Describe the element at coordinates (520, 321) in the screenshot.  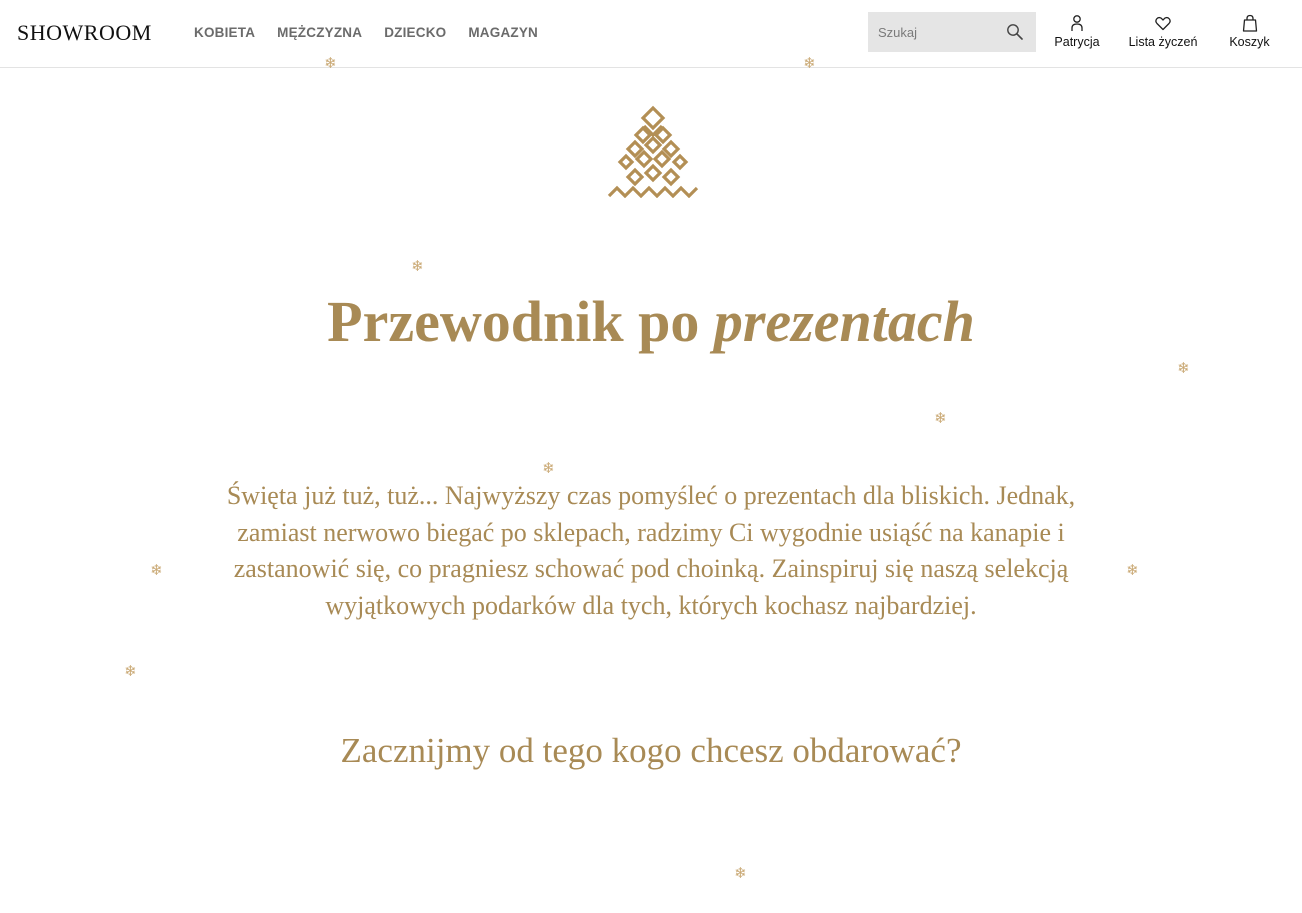
I see `title-regular: Przewodnik po` at that location.